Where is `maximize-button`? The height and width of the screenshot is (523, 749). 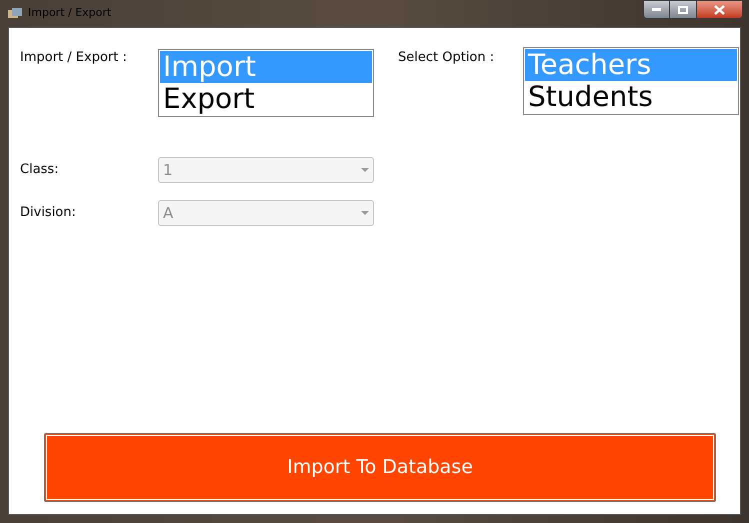 maximize-button is located at coordinates (683, 9).